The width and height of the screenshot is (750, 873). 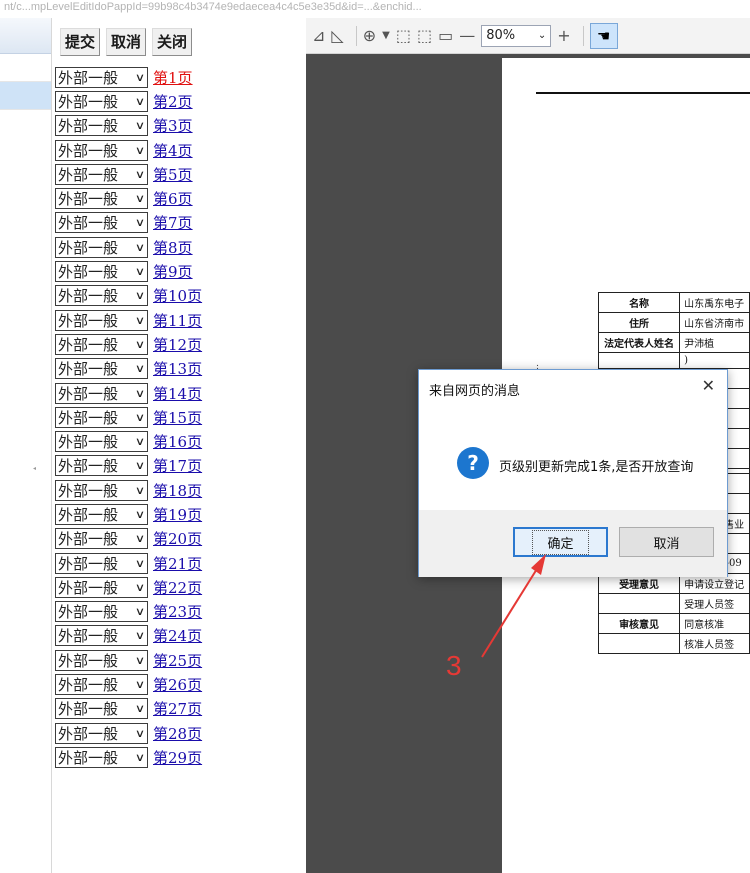 What do you see at coordinates (501, 35) in the screenshot?
I see `zoom-value: 80%` at bounding box center [501, 35].